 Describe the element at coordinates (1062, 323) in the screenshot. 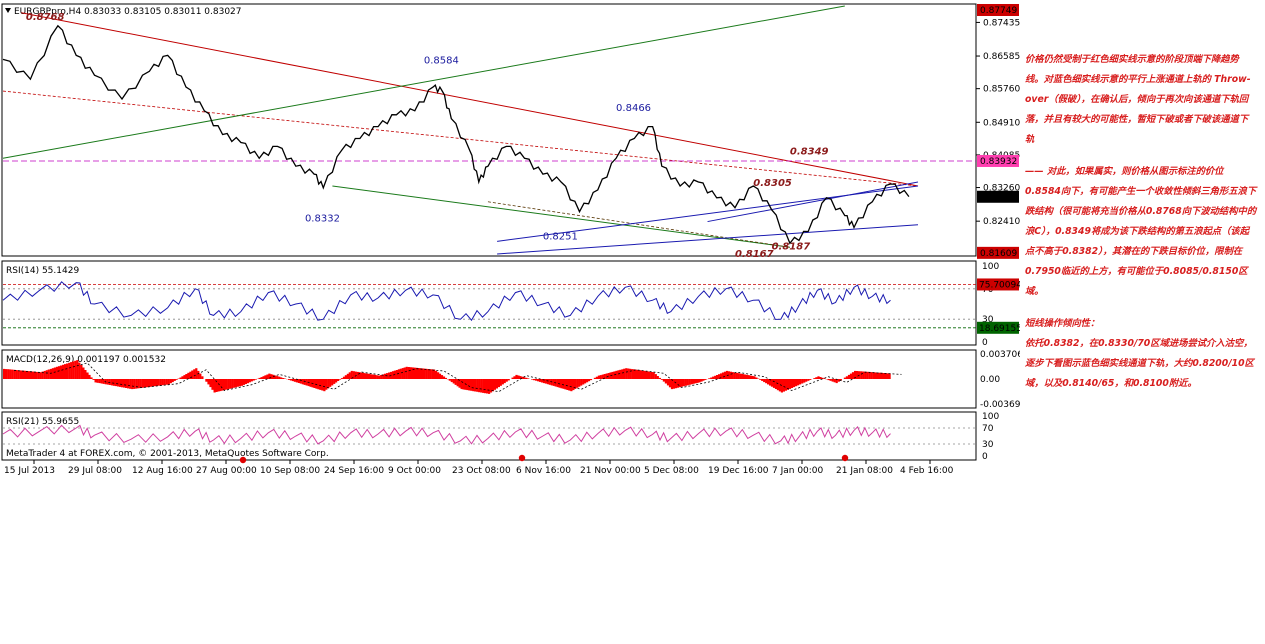

I see `commentary-para3-title: 短线操作倾向性：` at that location.